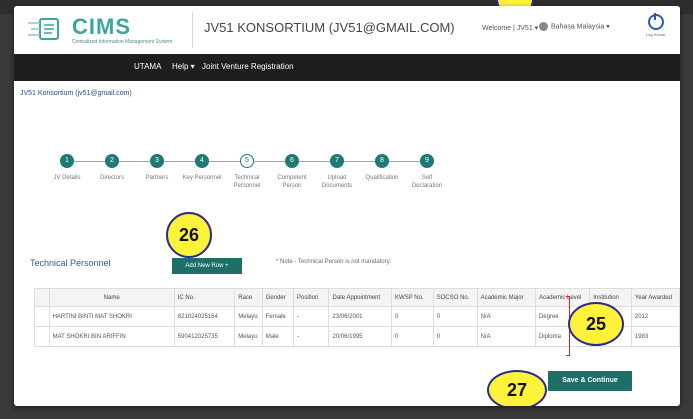 The height and width of the screenshot is (419, 693). What do you see at coordinates (147, 66) in the screenshot?
I see `nav-item-utama: UTAMA` at bounding box center [147, 66].